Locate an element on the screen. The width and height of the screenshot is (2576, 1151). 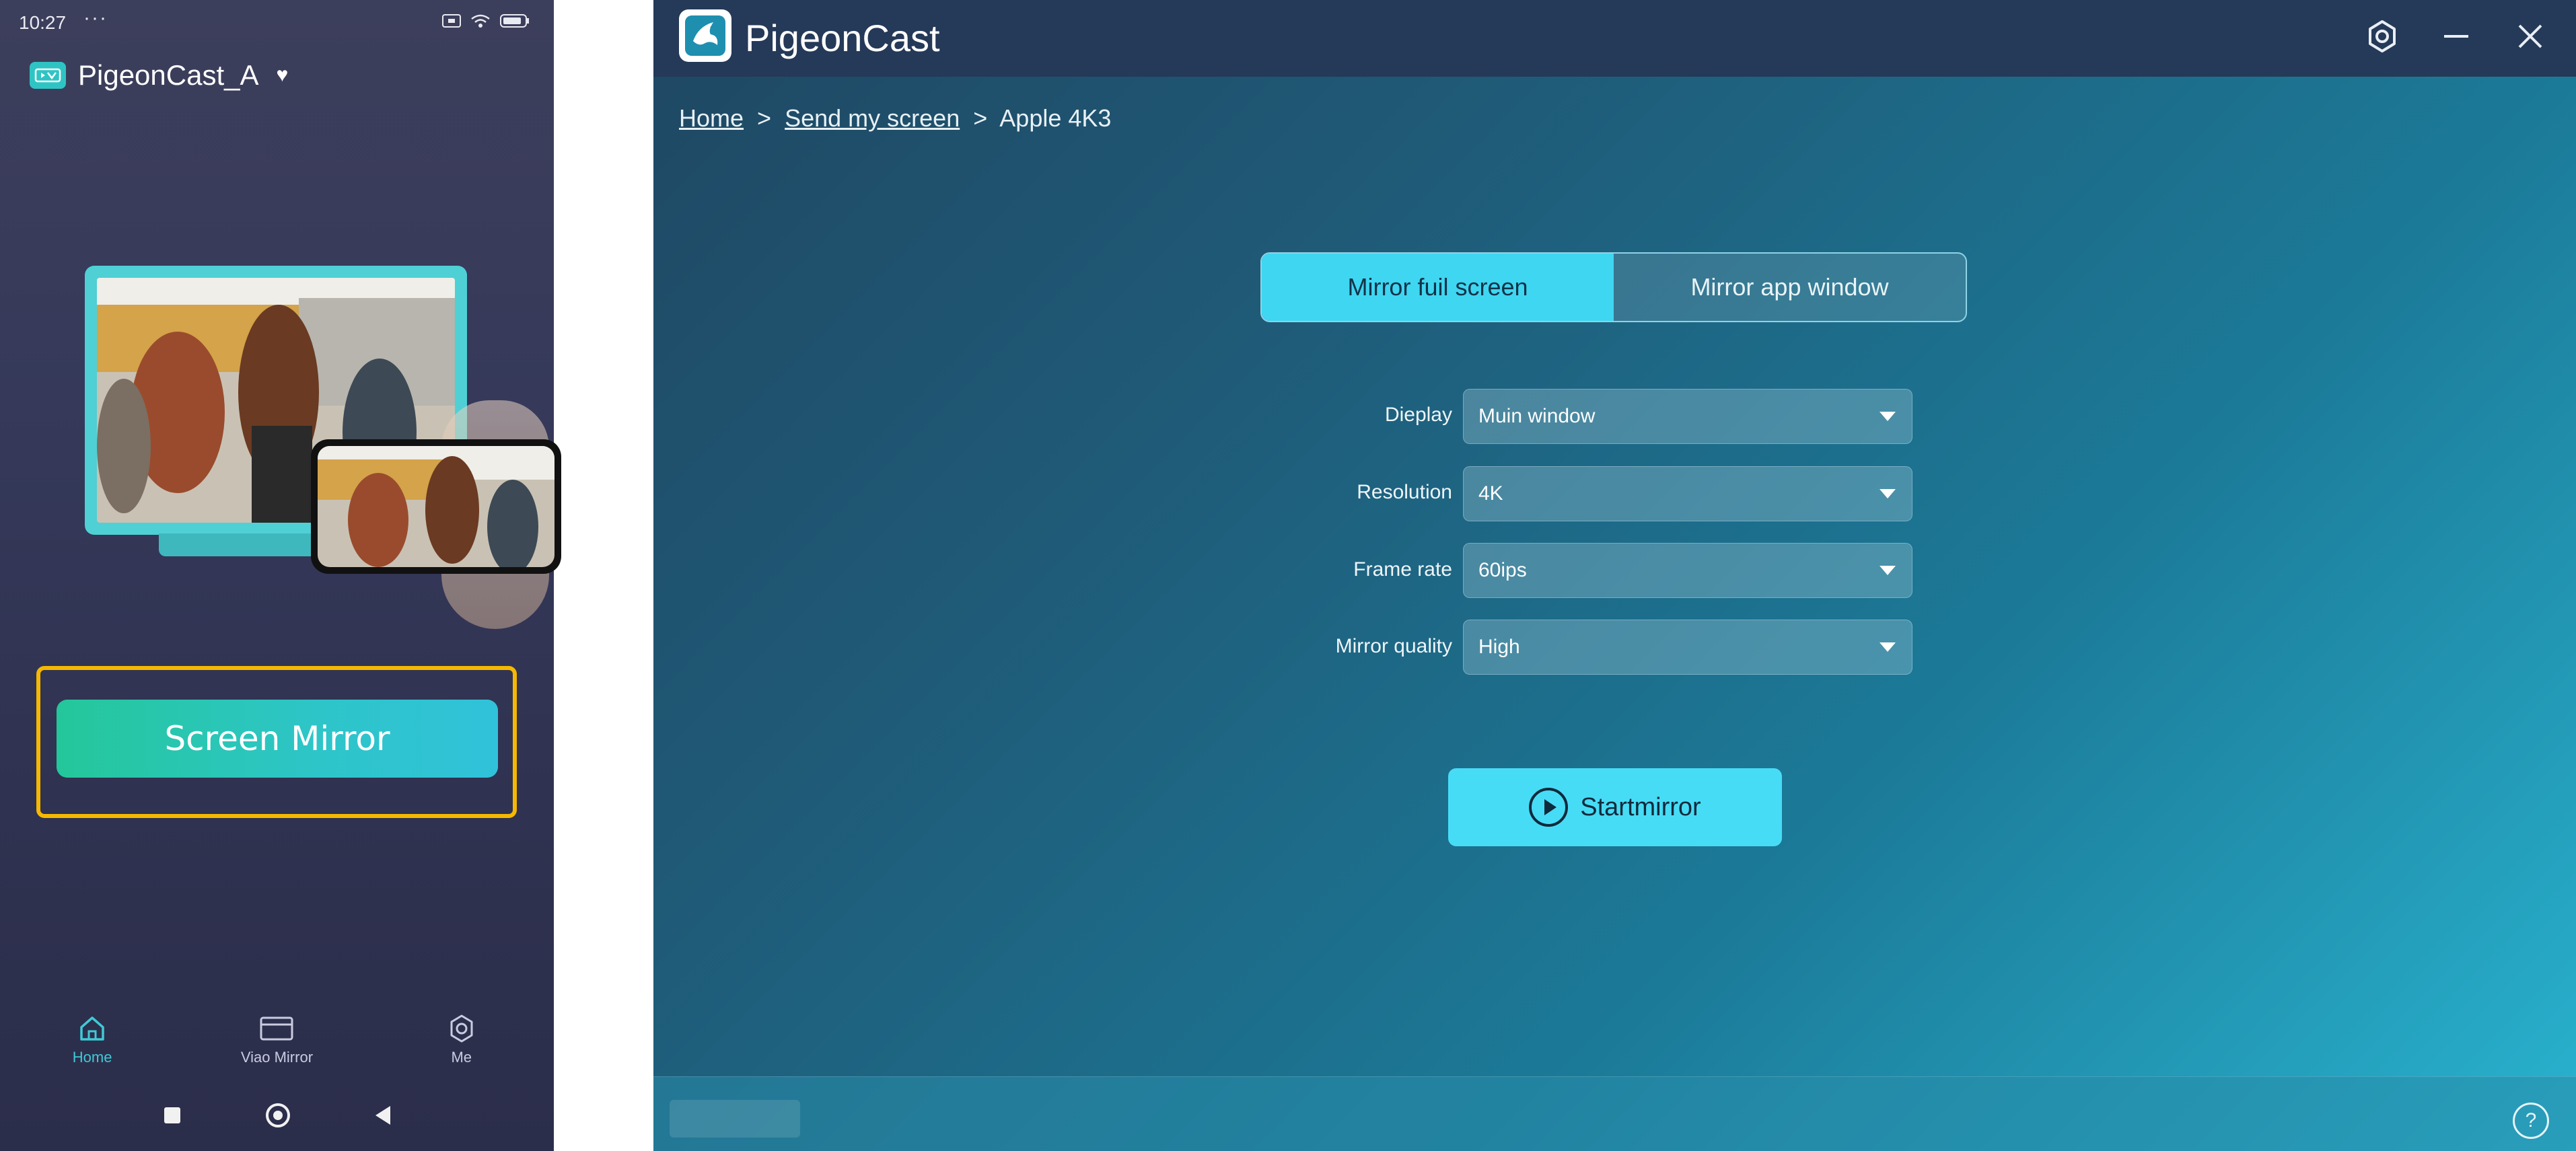
status-icons is located at coordinates (486, 20).